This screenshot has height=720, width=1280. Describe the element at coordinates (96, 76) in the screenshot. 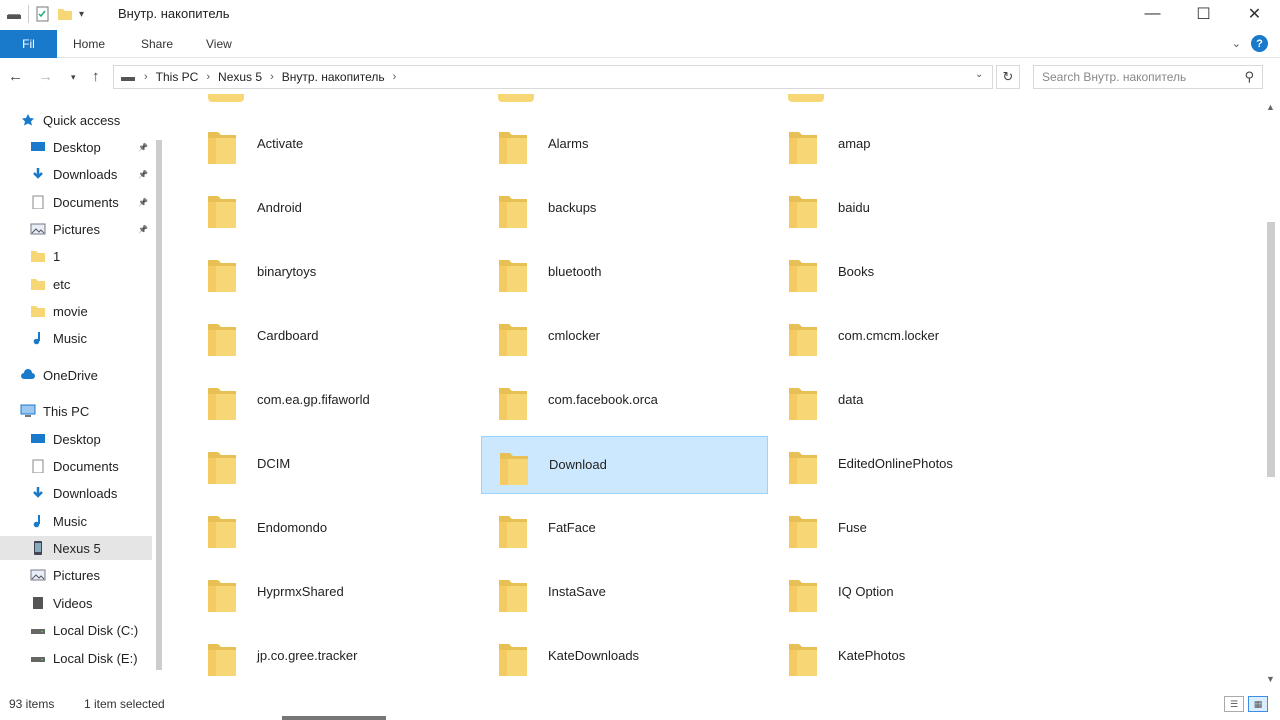

I see `up-arrow-icon: ↑` at that location.